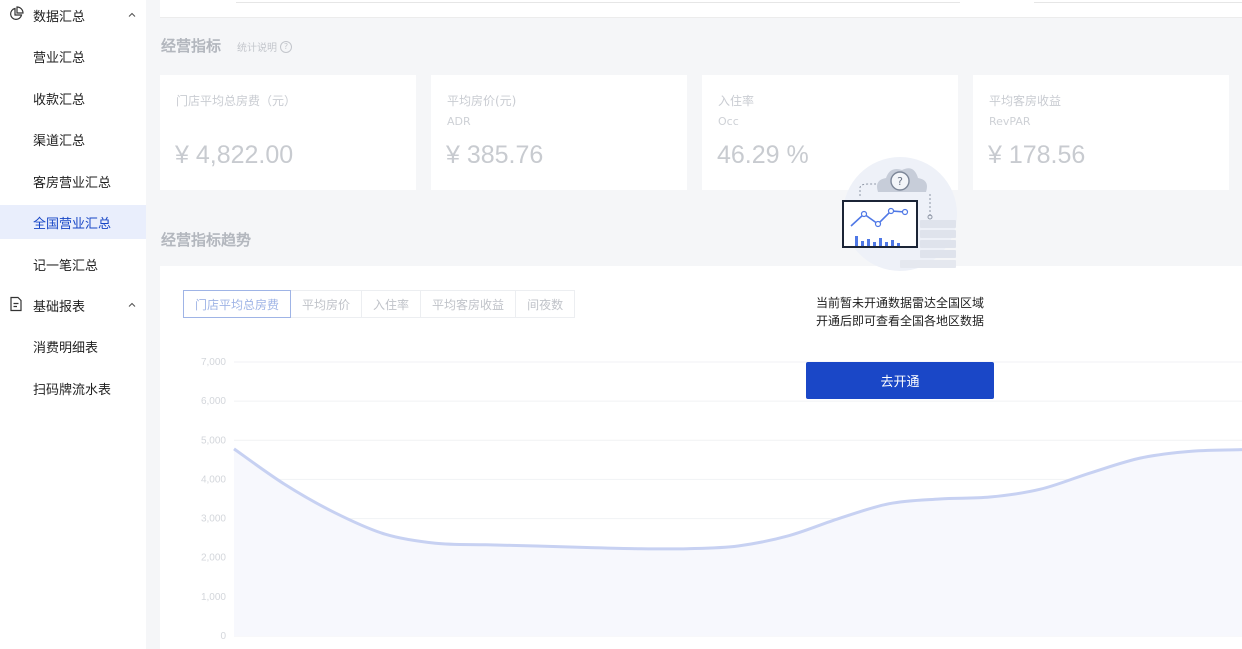 The width and height of the screenshot is (1242, 649). I want to click on document-icon, so click(16, 304).